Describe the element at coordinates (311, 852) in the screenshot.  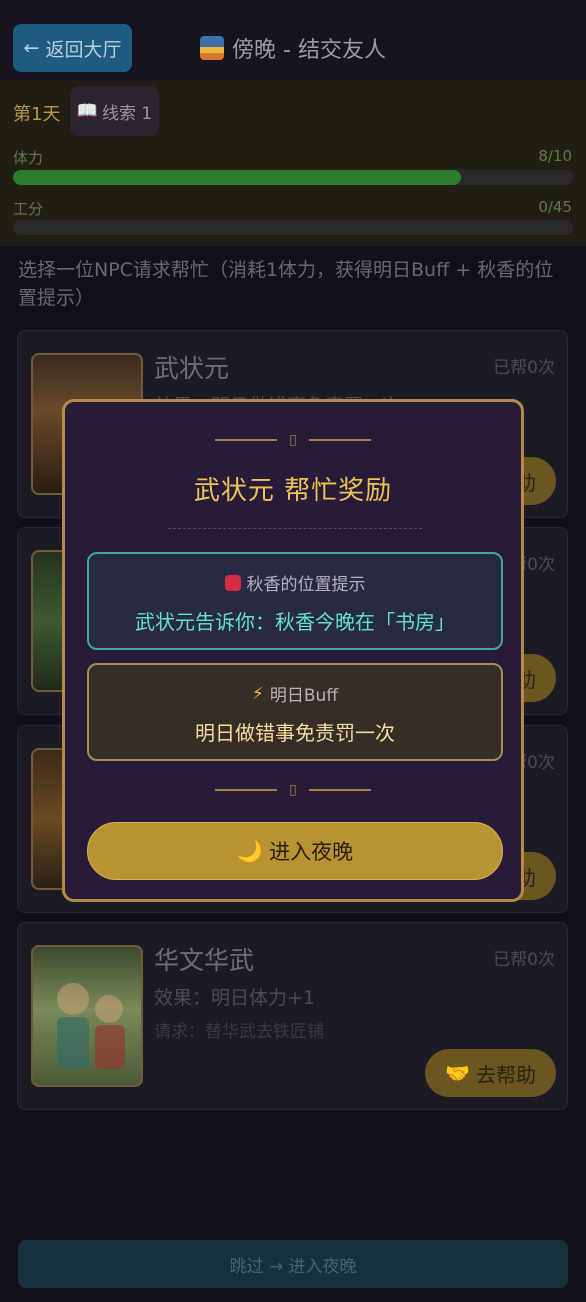
I see `enter-night-label: 进入夜晚` at that location.